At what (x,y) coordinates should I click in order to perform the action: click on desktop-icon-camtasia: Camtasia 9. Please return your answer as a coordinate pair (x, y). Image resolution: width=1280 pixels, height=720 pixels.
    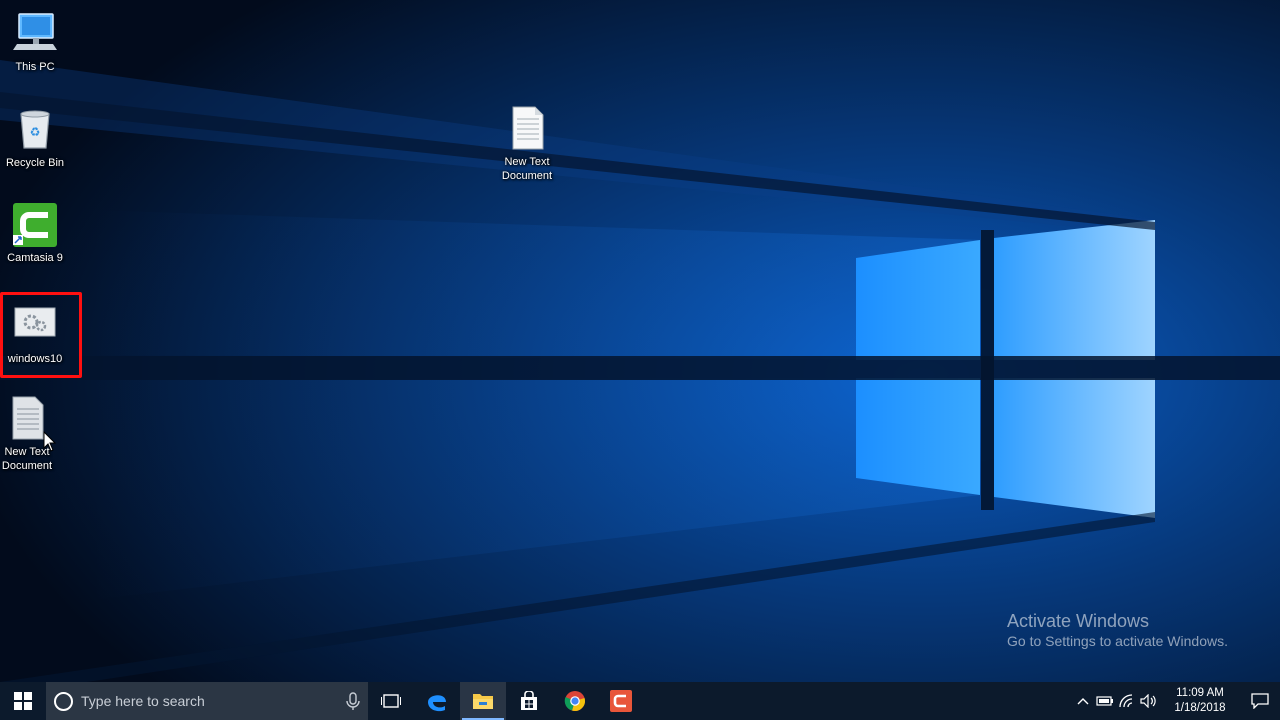
    Looking at the image, I should click on (36, 233).